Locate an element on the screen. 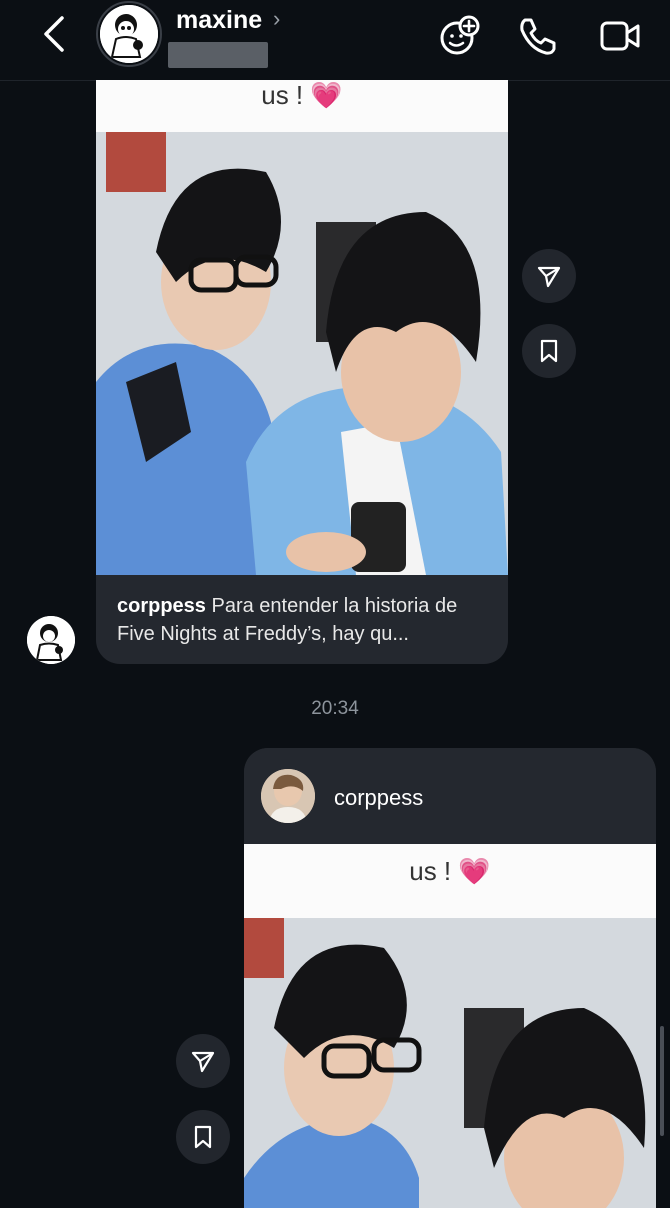 This screenshot has width=670, height=1208. post-photo is located at coordinates (450, 1063).